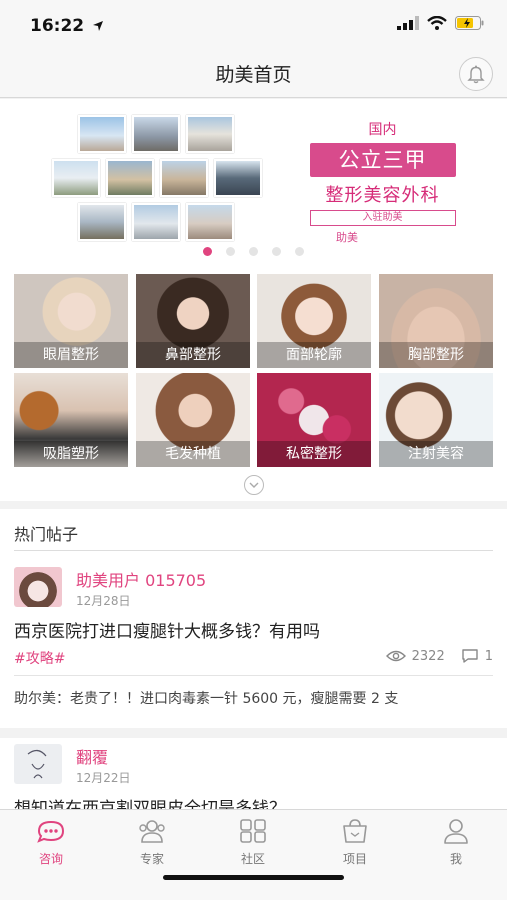 This screenshot has width=507, height=900. I want to click on sketch-avatar-icon, so click(37, 764).